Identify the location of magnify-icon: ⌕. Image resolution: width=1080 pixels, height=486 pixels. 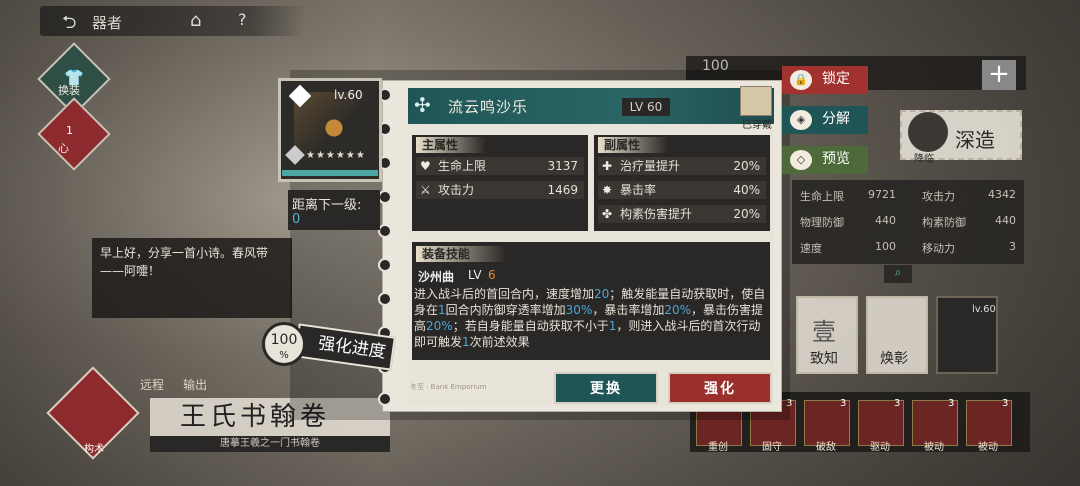
(898, 274).